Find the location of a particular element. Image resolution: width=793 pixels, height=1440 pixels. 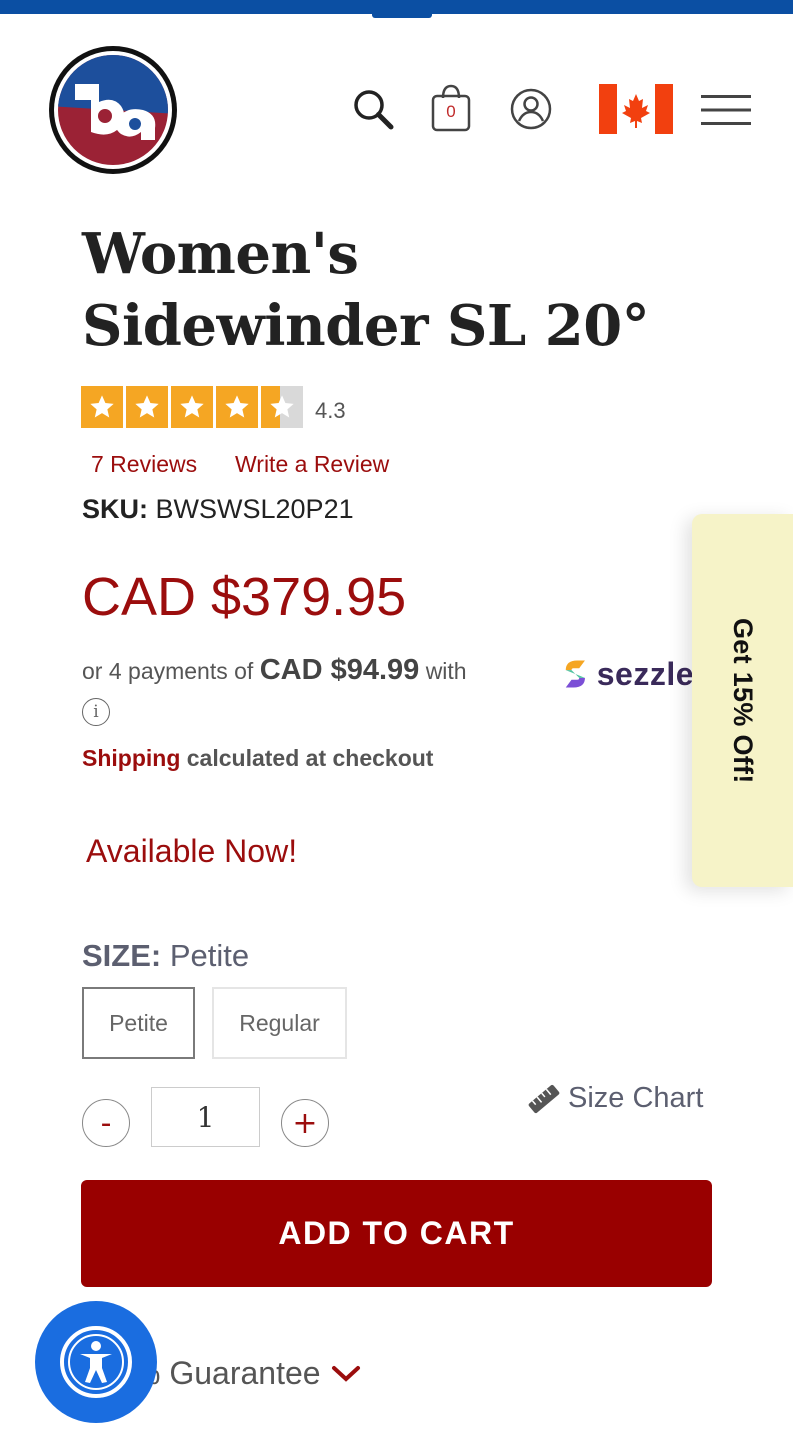

shipping-text: calculated at checkout is located at coordinates (310, 758).